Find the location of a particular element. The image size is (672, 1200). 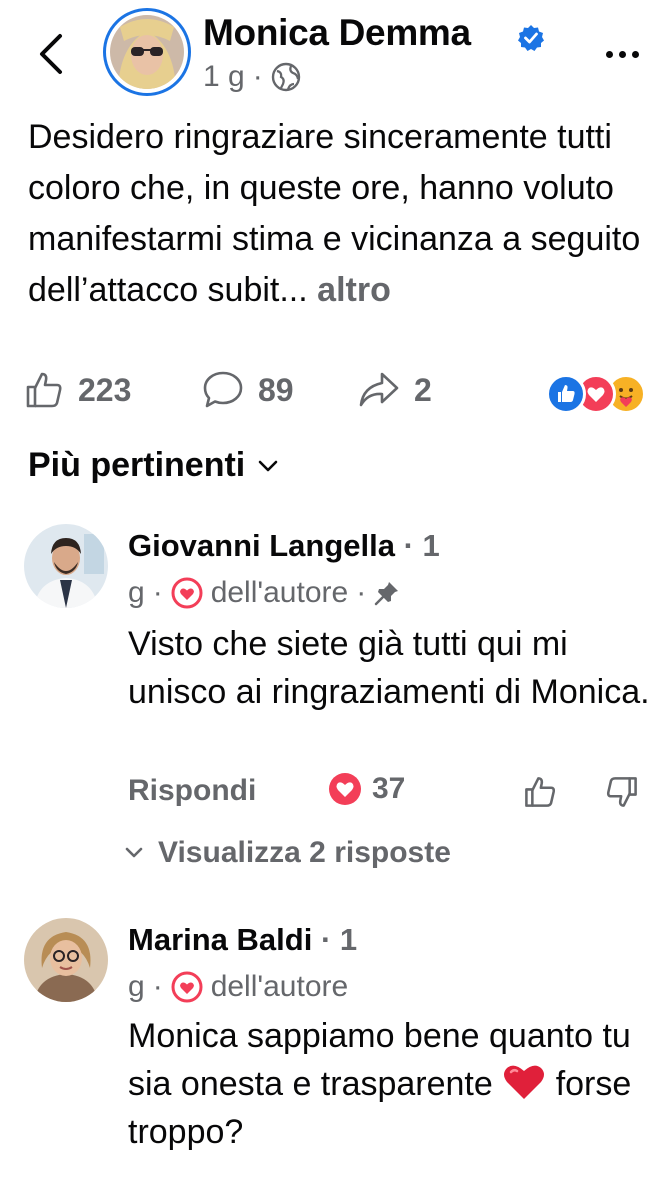

commenter-name-text: Marina Baldi is located at coordinates (220, 939).